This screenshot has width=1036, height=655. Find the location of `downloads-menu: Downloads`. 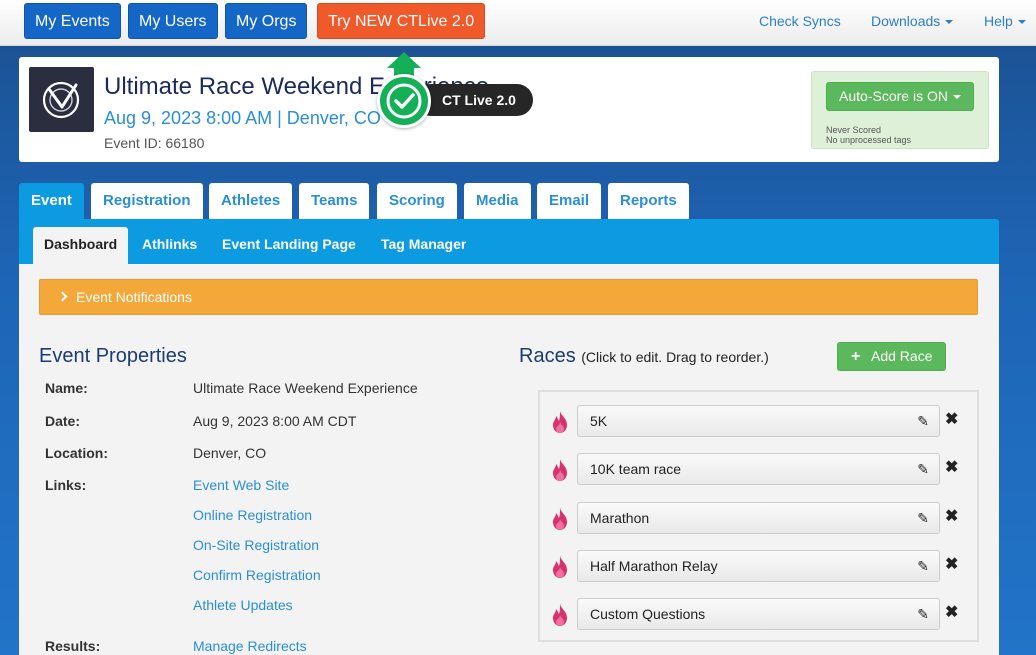

downloads-menu: Downloads is located at coordinates (912, 21).